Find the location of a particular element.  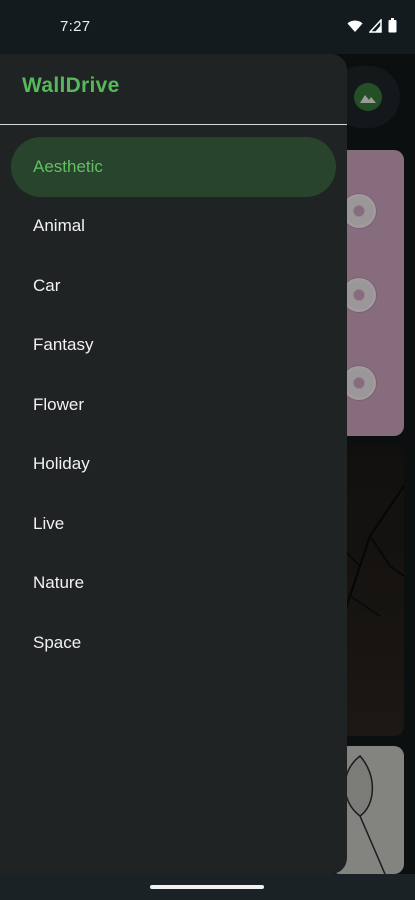

gesture-handle is located at coordinates (207, 887).